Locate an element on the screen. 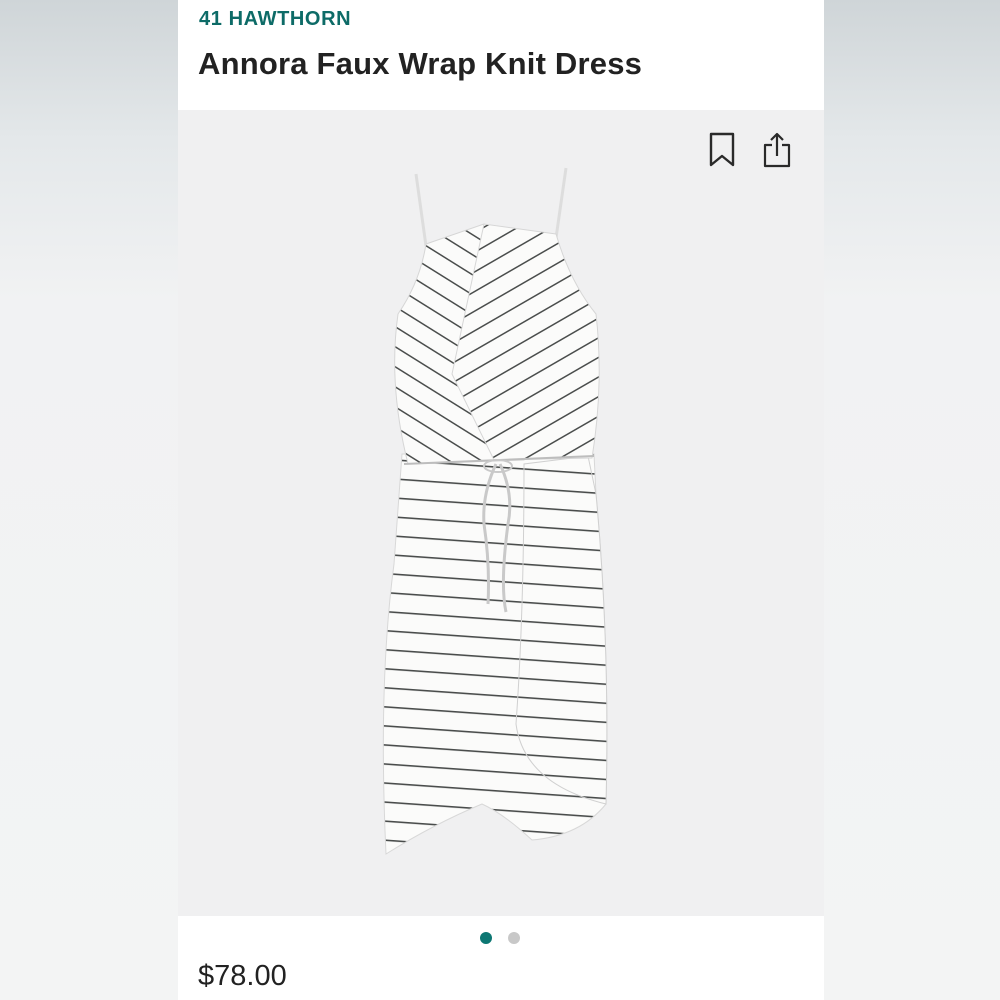 Image resolution: width=1000 pixels, height=1000 pixels. bookmark-button is located at coordinates (722, 150).